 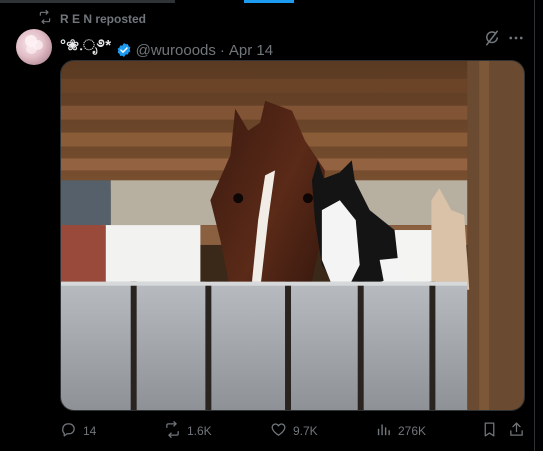 I want to click on repost-button: 1.6K, so click(x=188, y=431).